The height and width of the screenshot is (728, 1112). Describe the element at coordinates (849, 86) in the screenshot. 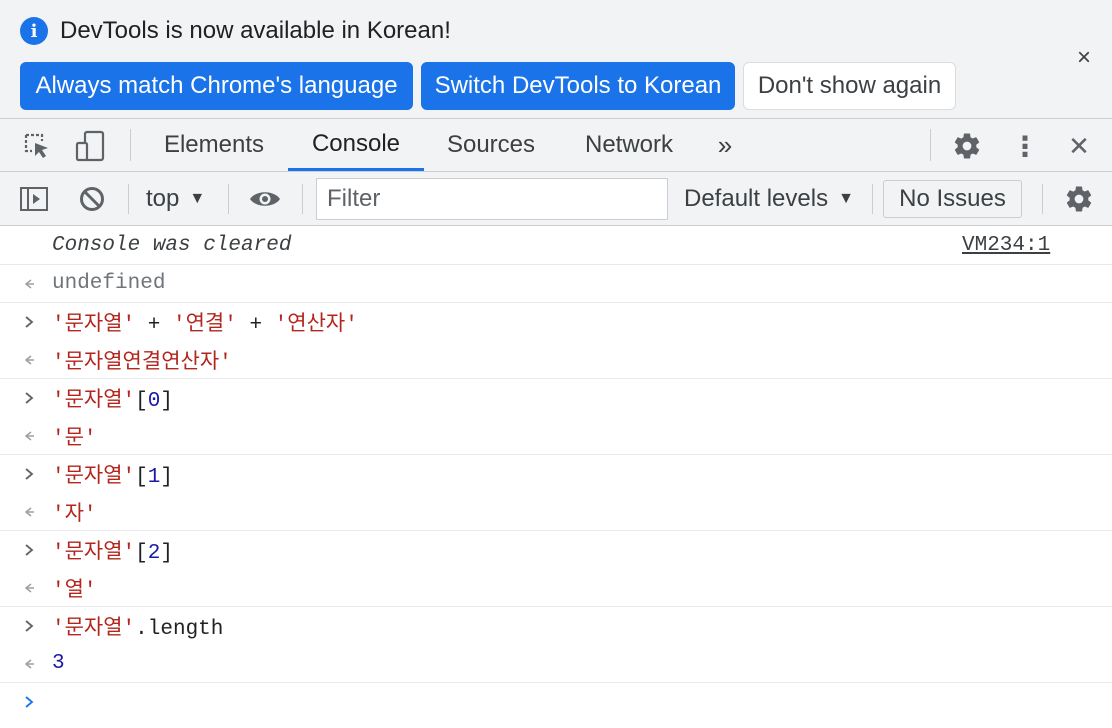

I see `dont-show-again-button: Don't show again` at that location.